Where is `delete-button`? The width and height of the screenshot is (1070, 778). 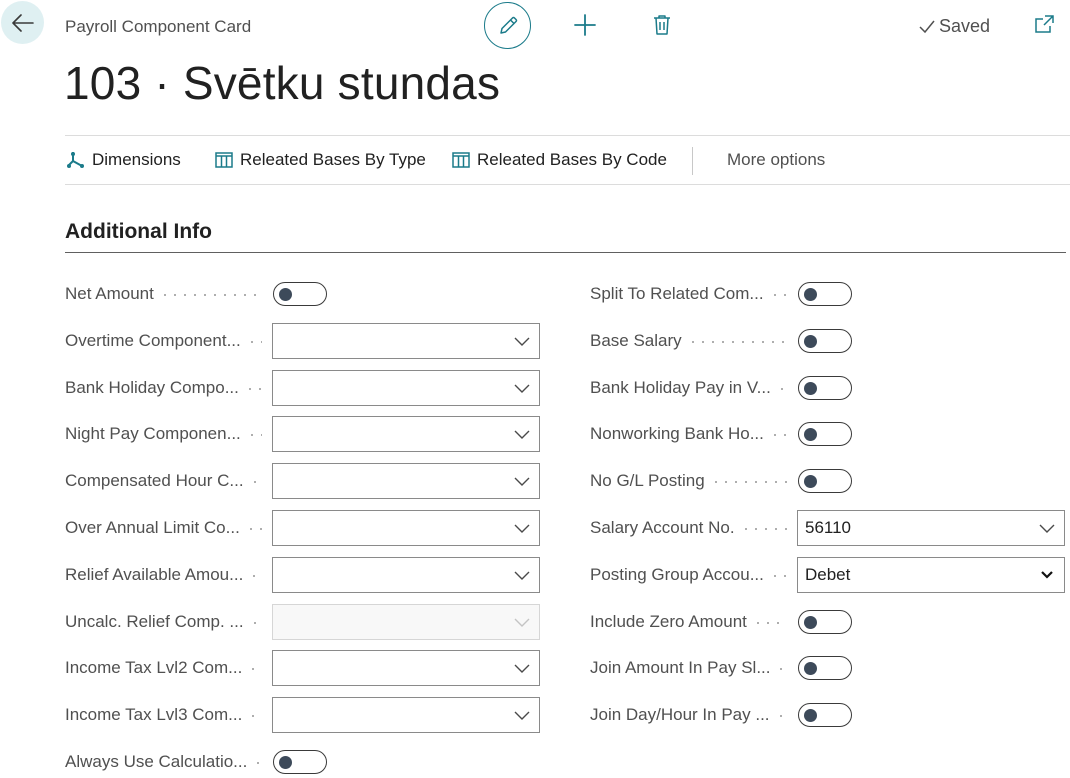 delete-button is located at coordinates (662, 25).